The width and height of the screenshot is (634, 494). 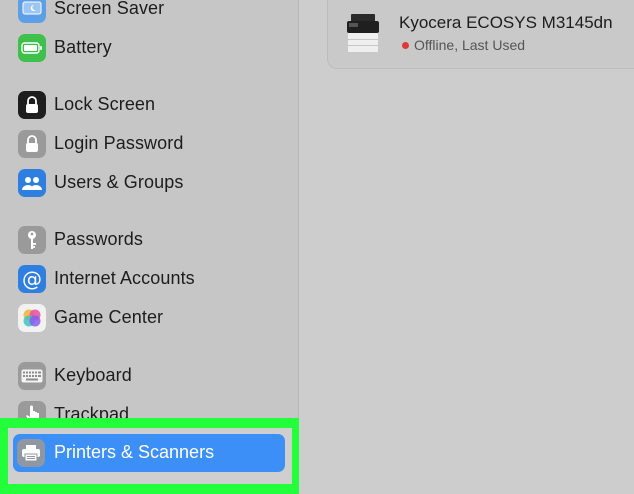 I want to click on sidebar-item-label: Screen Saver, so click(x=109, y=9).